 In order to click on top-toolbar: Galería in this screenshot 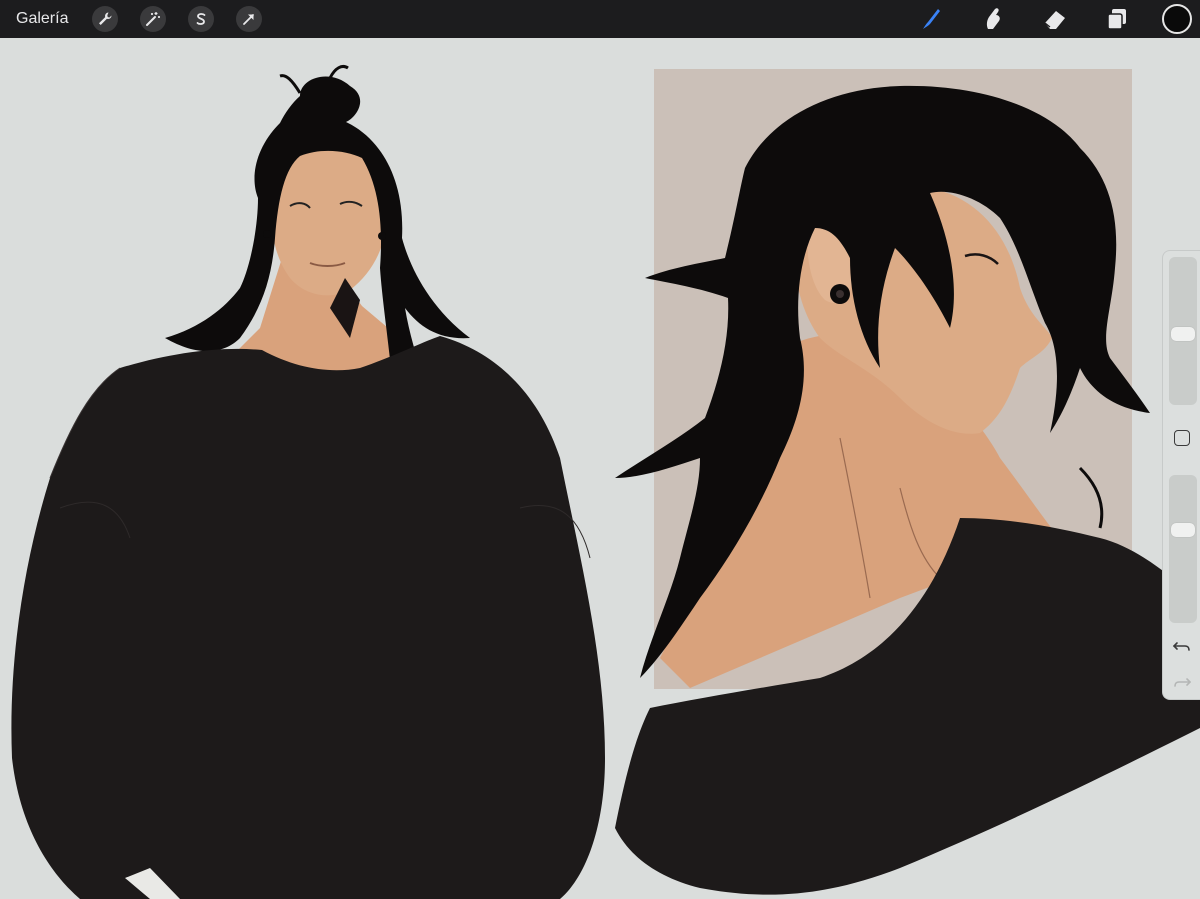, I will do `click(600, 19)`.